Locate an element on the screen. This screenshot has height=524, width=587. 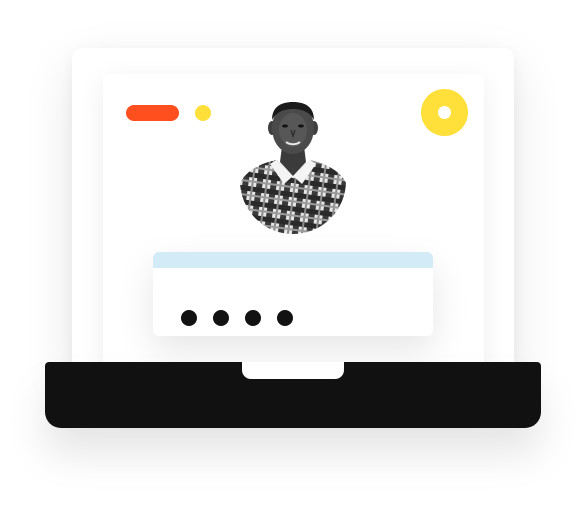
user-avatar is located at coordinates (293, 167).